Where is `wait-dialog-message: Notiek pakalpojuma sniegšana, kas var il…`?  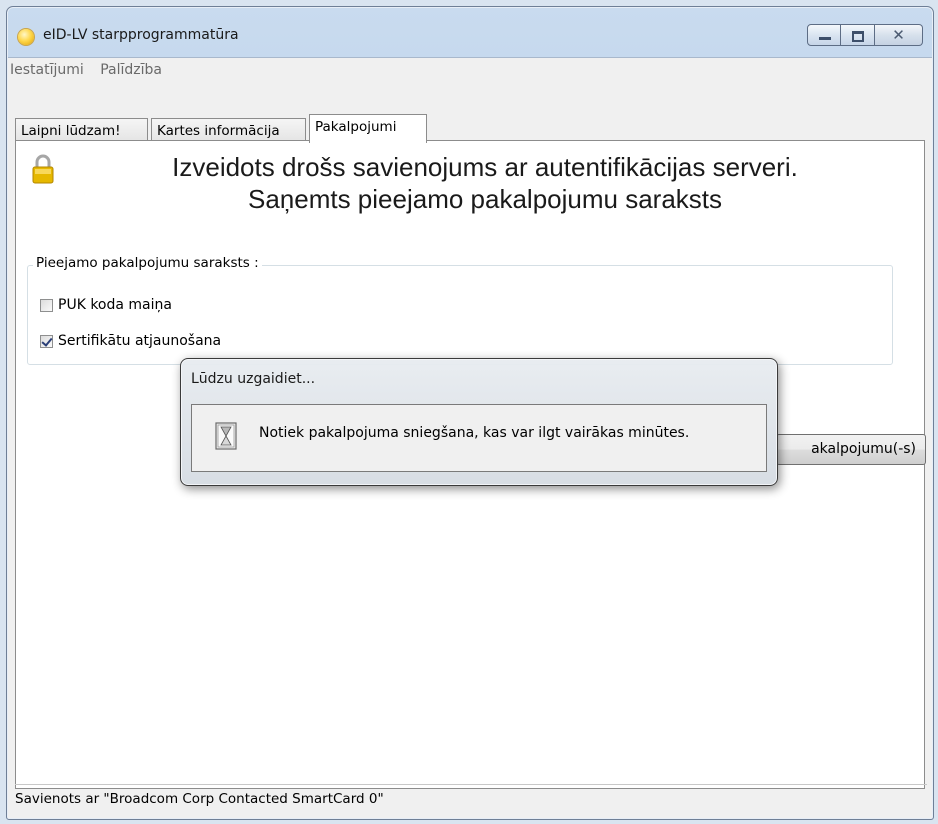 wait-dialog-message: Notiek pakalpojuma sniegšana, kas var il… is located at coordinates (474, 433).